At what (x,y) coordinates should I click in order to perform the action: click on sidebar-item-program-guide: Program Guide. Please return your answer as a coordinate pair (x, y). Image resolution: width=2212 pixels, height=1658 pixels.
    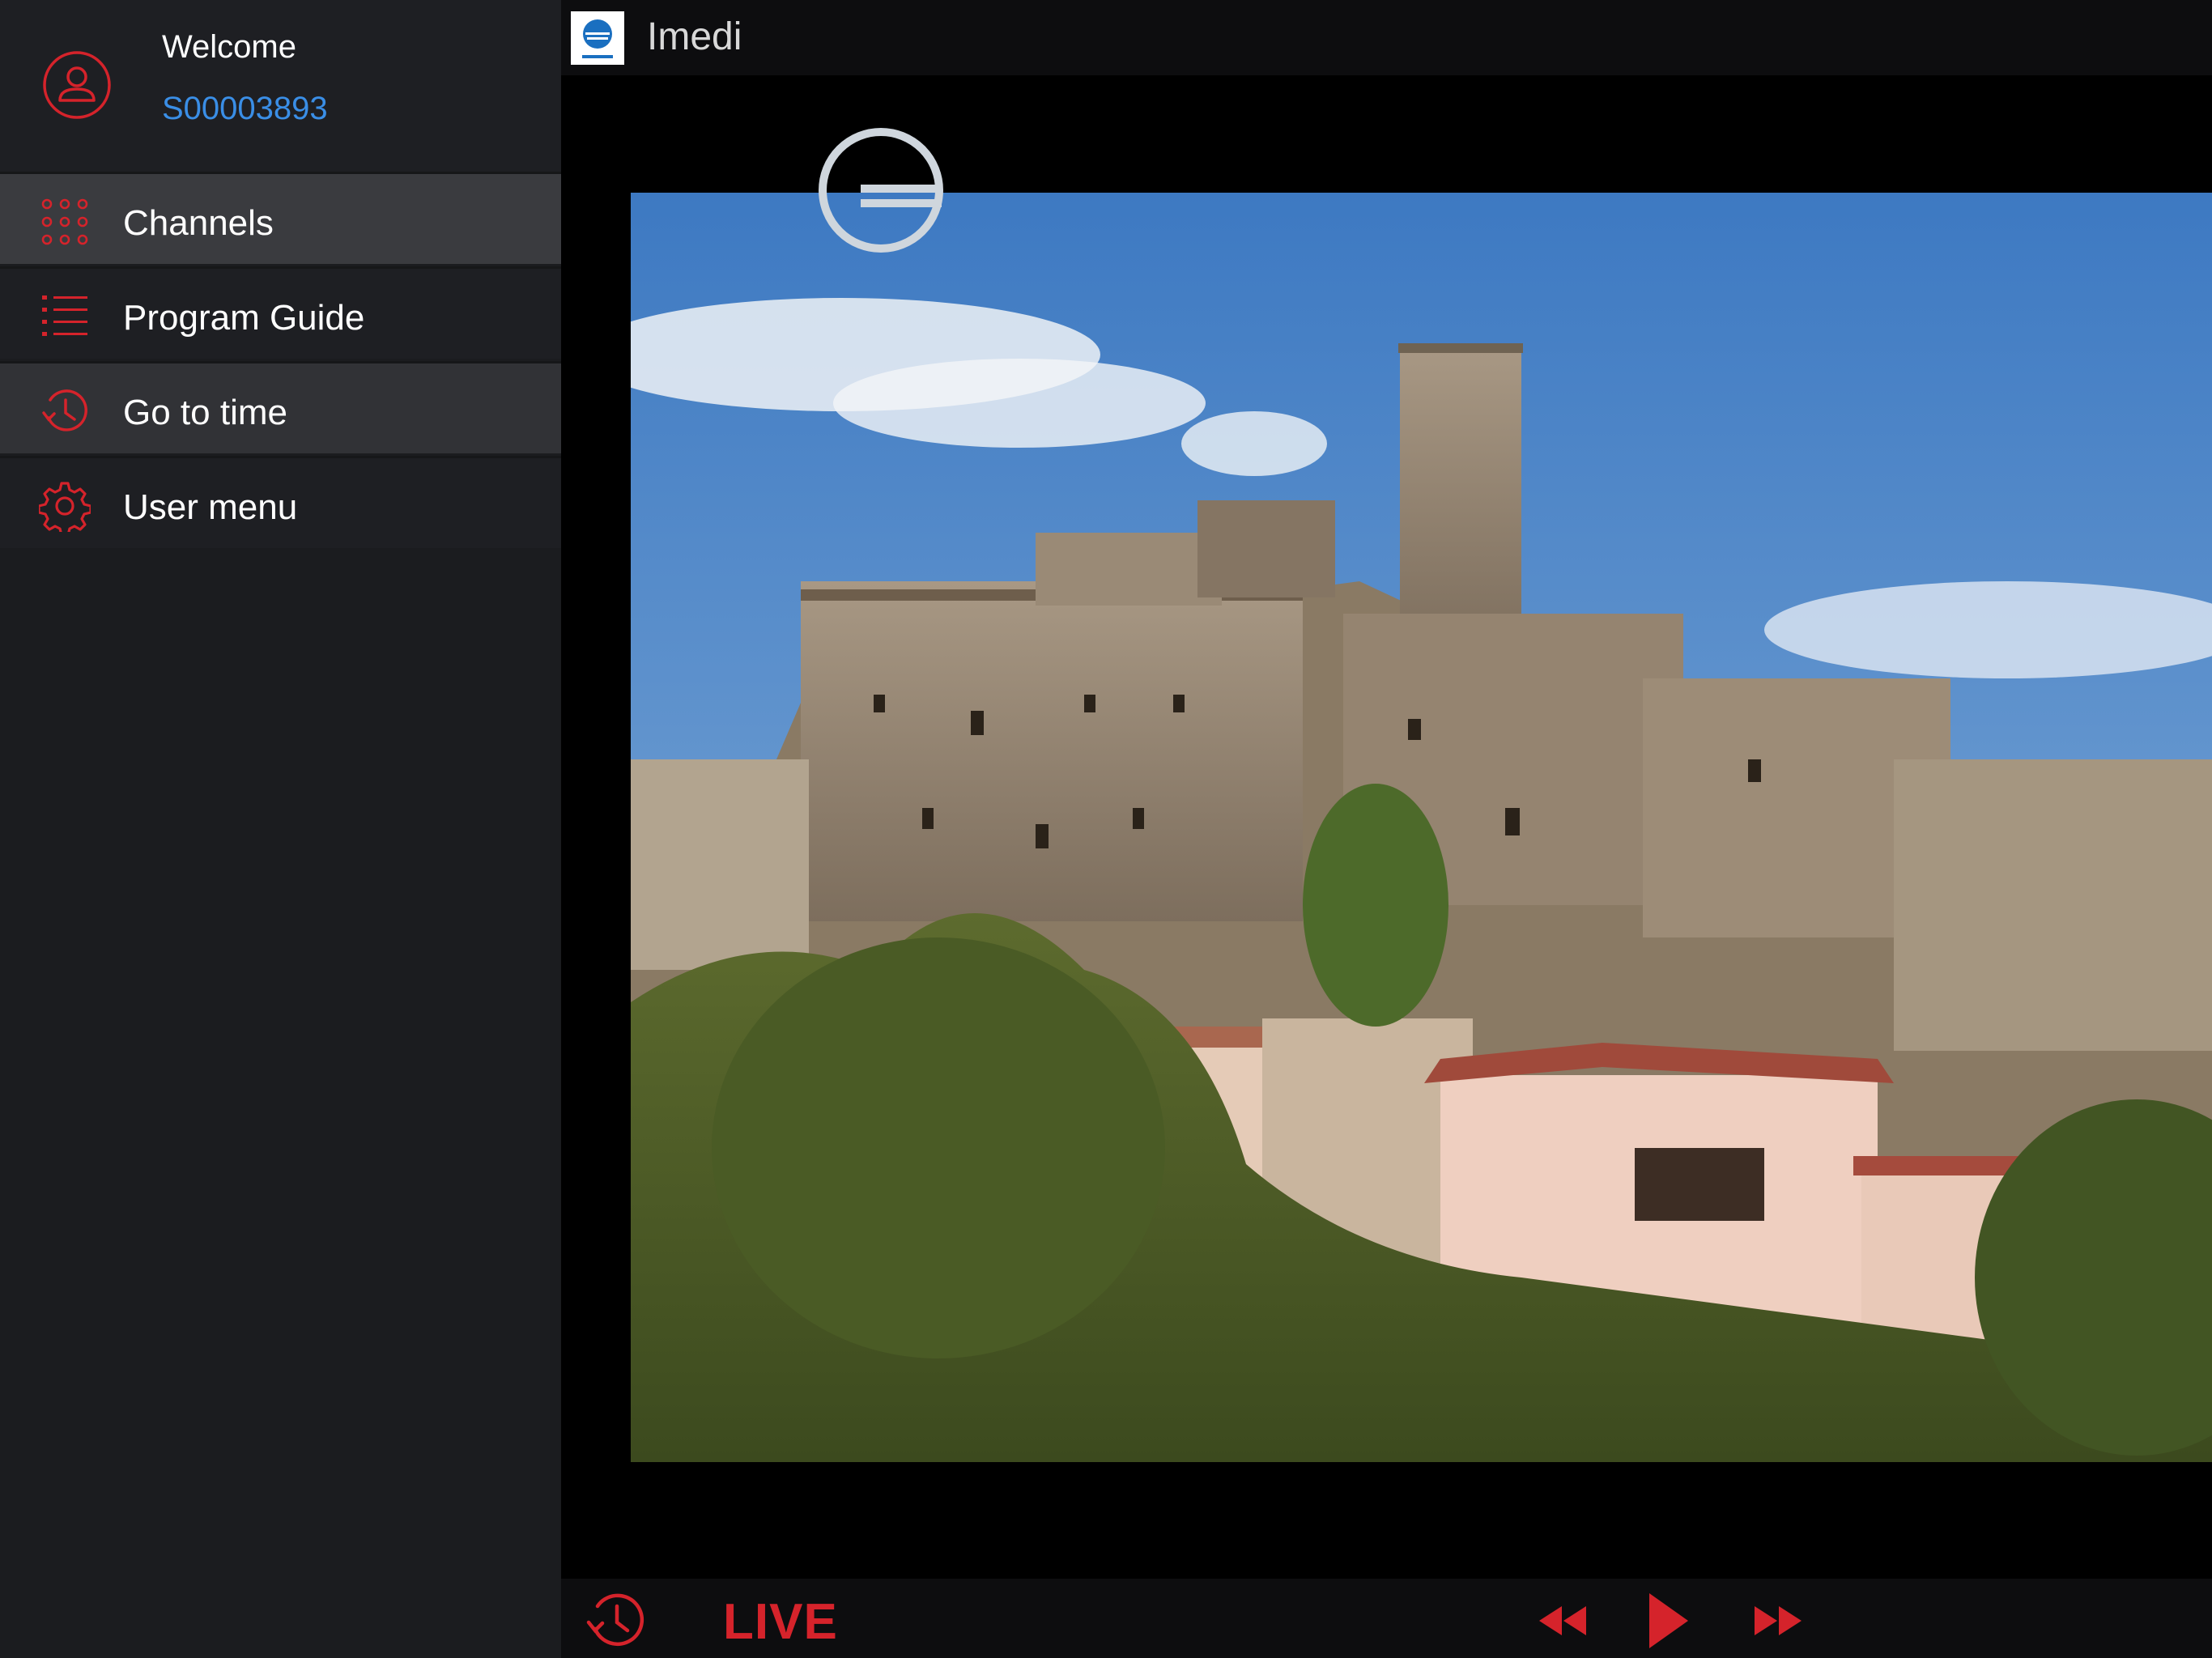
    Looking at the image, I should click on (280, 312).